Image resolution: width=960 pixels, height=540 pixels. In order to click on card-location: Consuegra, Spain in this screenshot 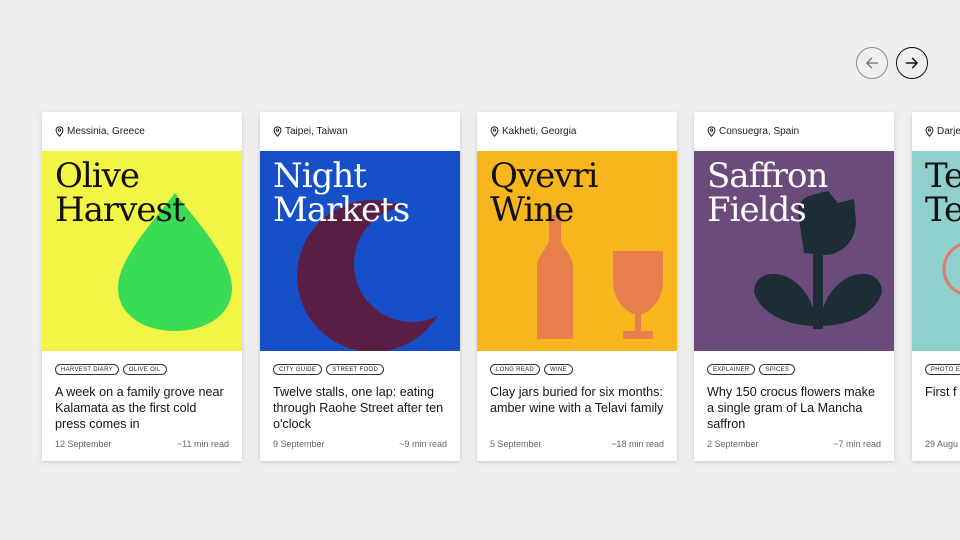, I will do `click(794, 131)`.